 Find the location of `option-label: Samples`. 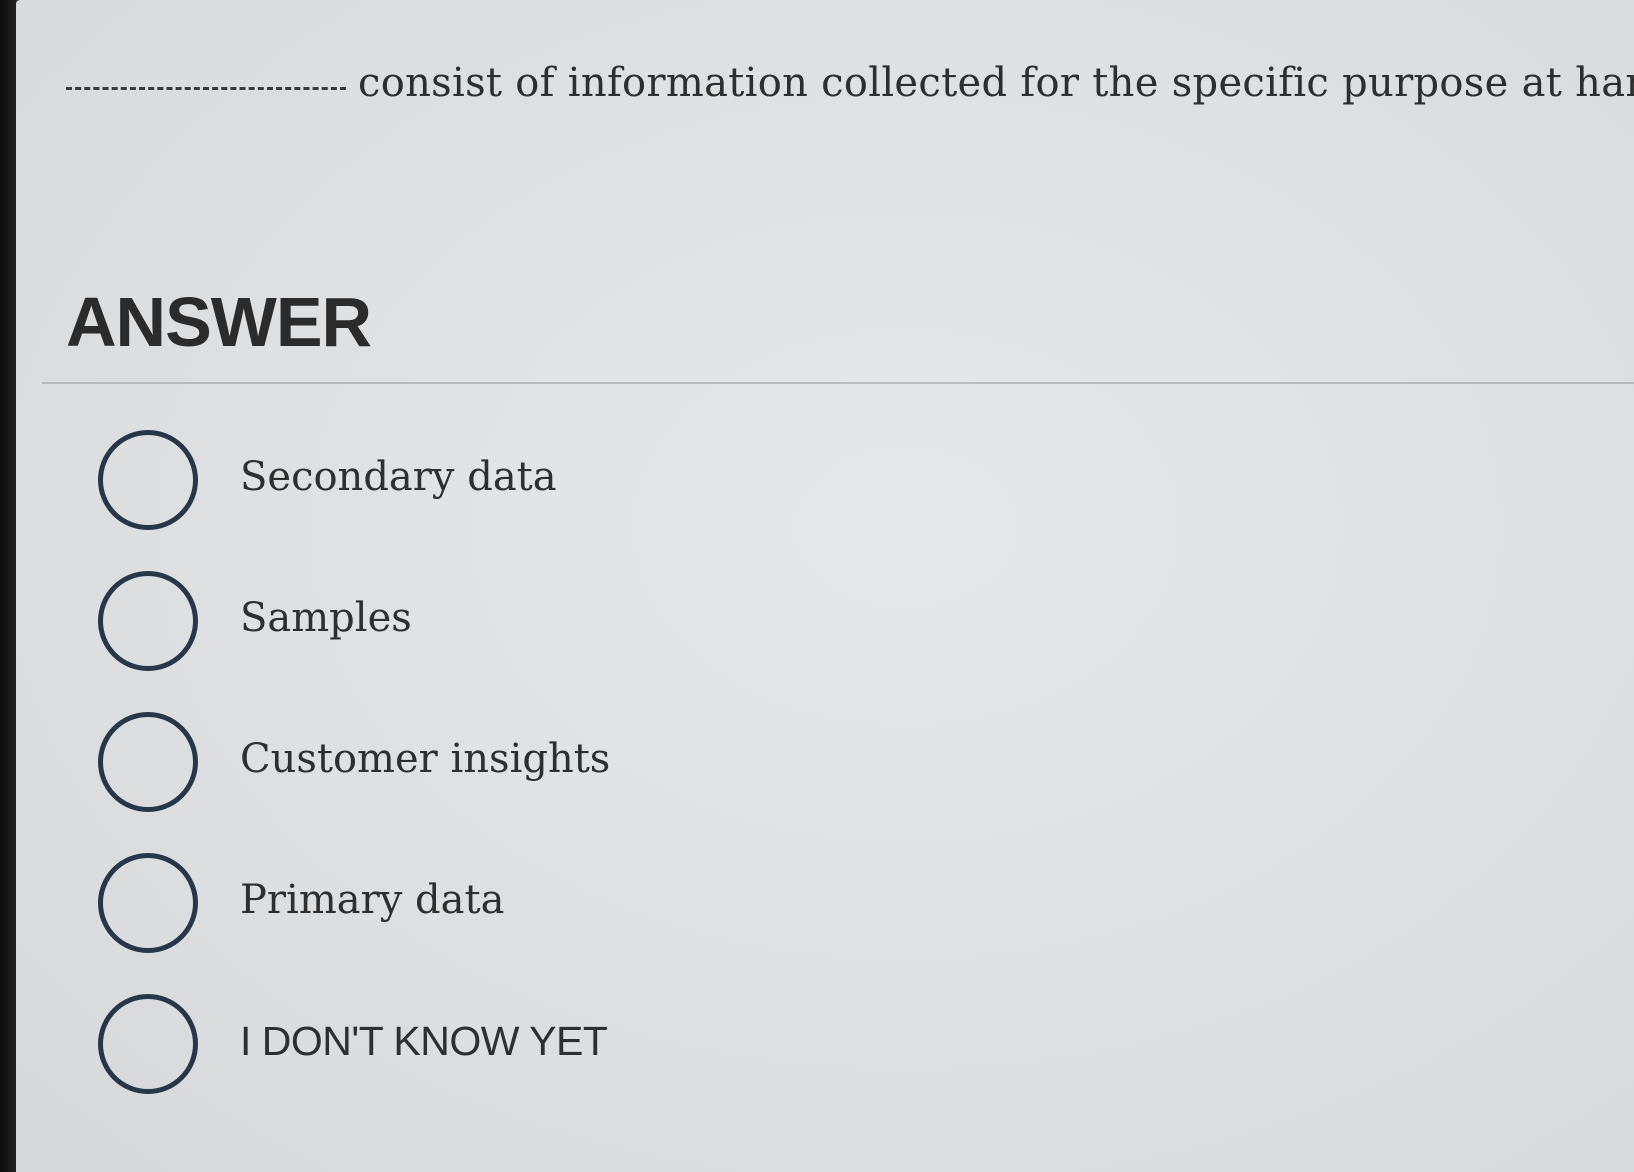

option-label: Samples is located at coordinates (326, 618).